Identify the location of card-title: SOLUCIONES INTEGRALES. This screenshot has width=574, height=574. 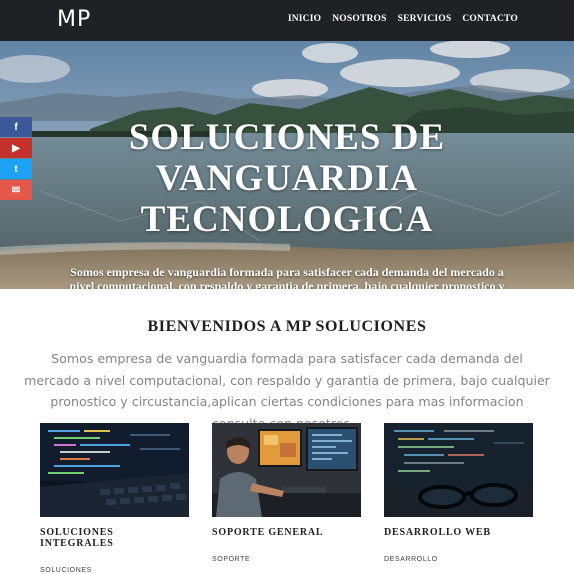
(77, 538).